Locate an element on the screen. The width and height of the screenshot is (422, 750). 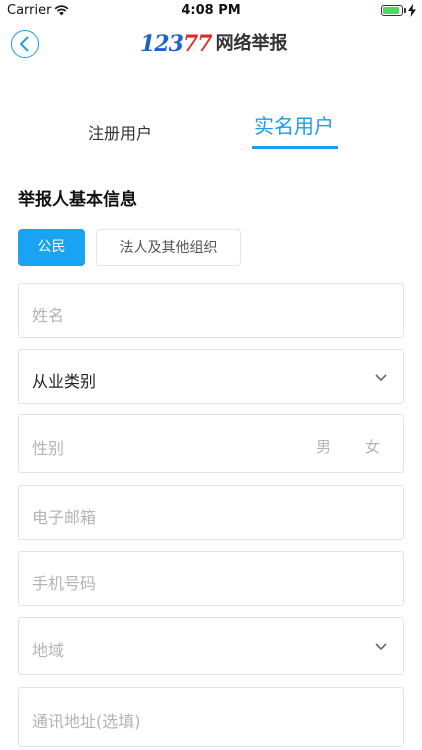
logo-text: 网络举报 is located at coordinates (251, 43).